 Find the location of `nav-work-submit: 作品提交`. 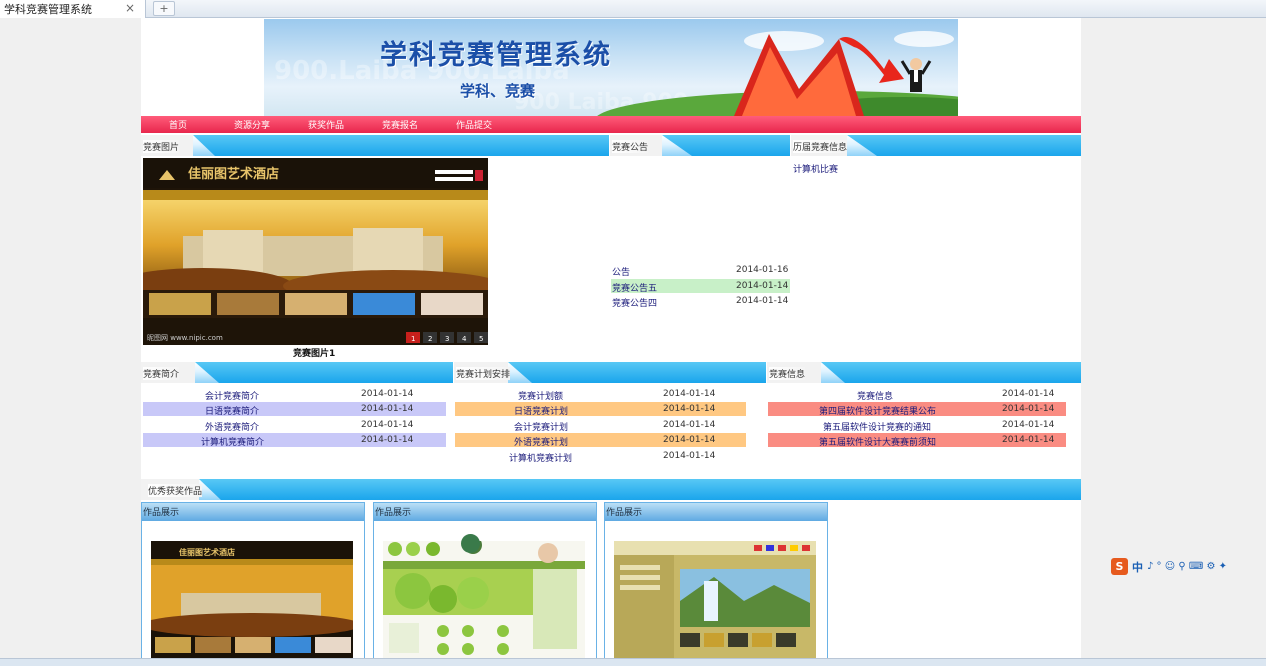

nav-work-submit: 作品提交 is located at coordinates (474, 124).